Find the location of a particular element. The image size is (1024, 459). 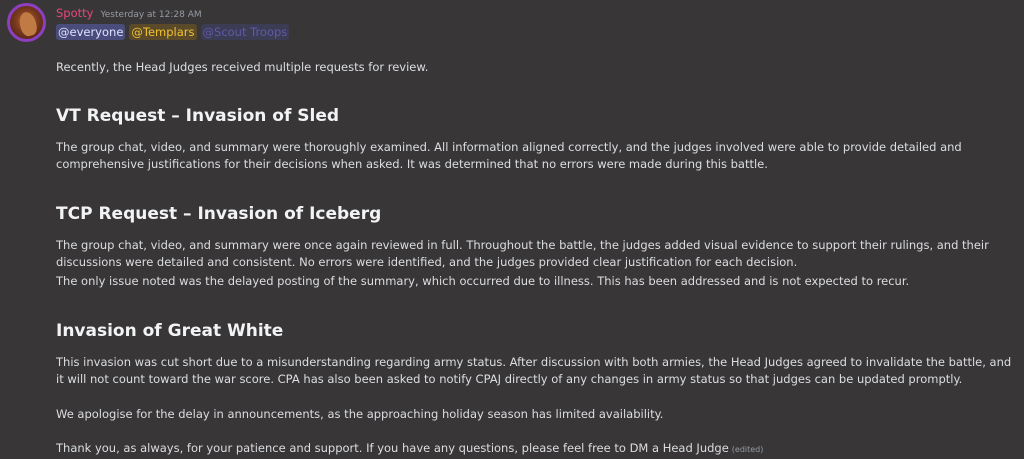

message-header: Spotty Yesterday at 12:28 AM is located at coordinates (129, 14).